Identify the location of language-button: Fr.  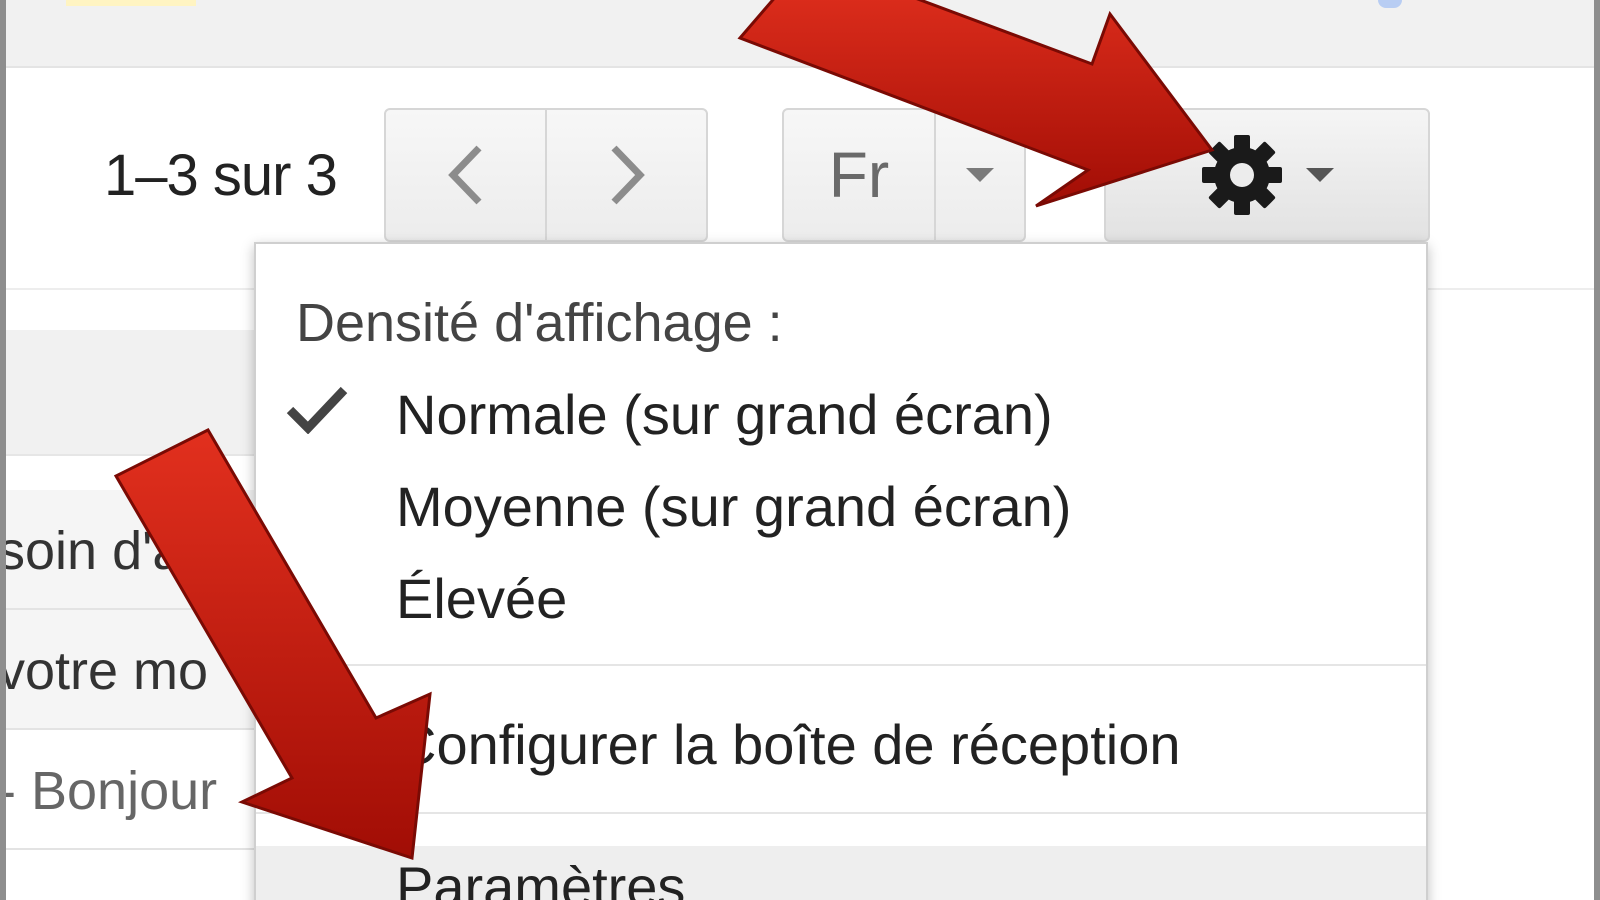
(859, 175).